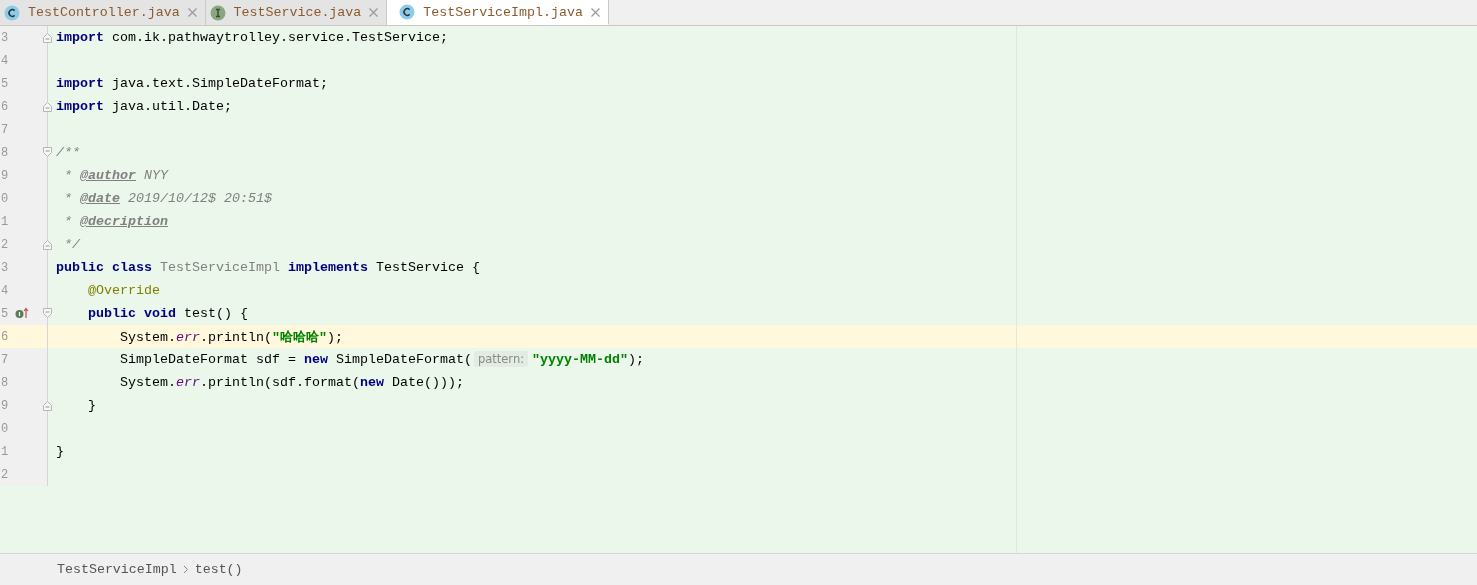 The width and height of the screenshot is (1477, 585). Describe the element at coordinates (498, 12) in the screenshot. I see `file-tab: TestServiceImpl.java` at that location.